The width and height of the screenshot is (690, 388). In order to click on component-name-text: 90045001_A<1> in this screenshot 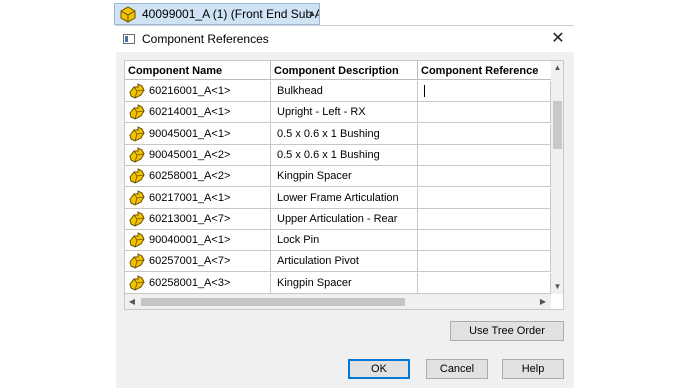, I will do `click(190, 134)`.